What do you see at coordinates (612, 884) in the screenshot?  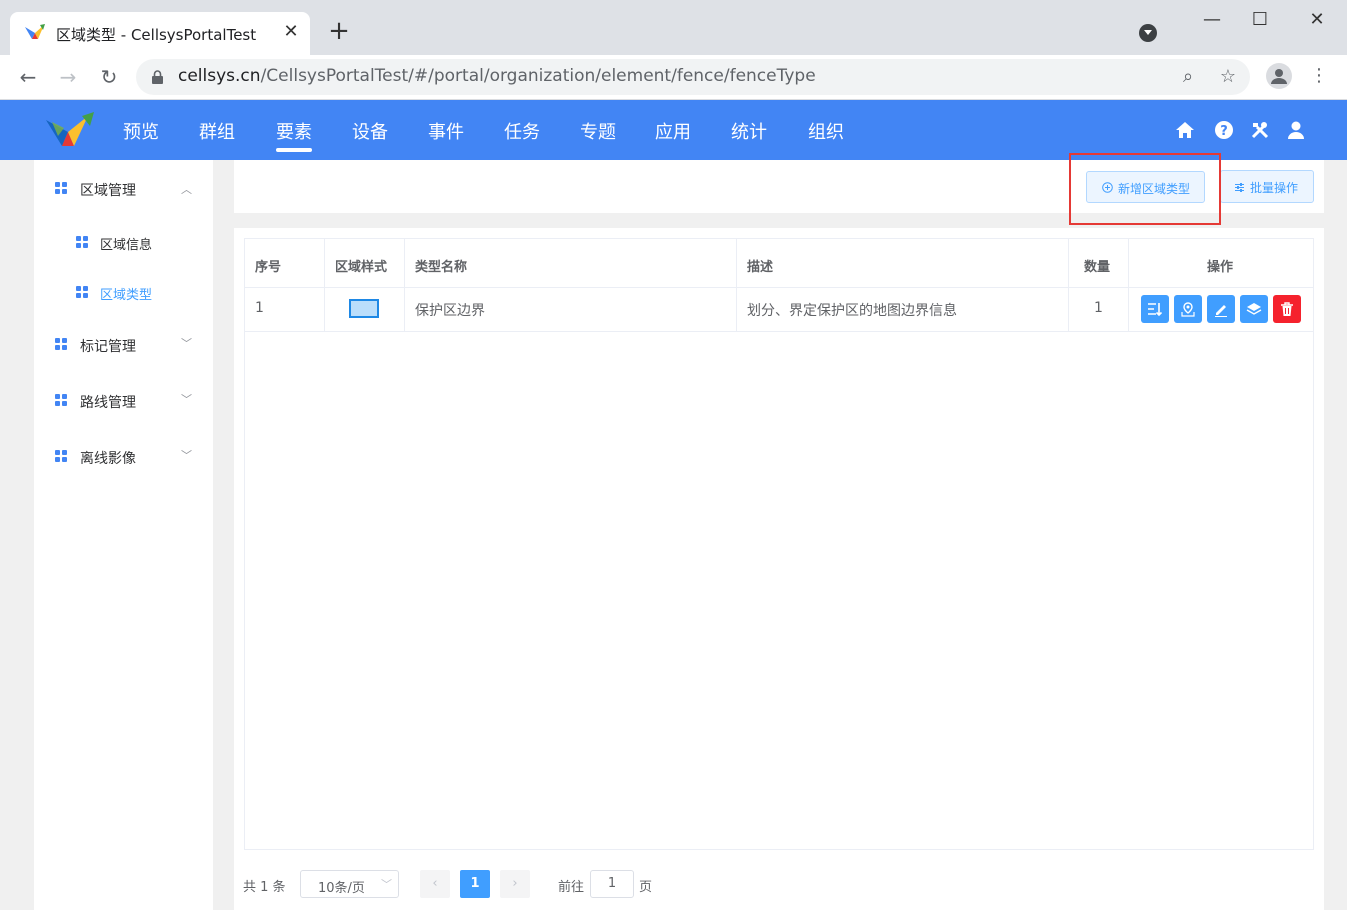 I see `goto-page-input: 1` at bounding box center [612, 884].